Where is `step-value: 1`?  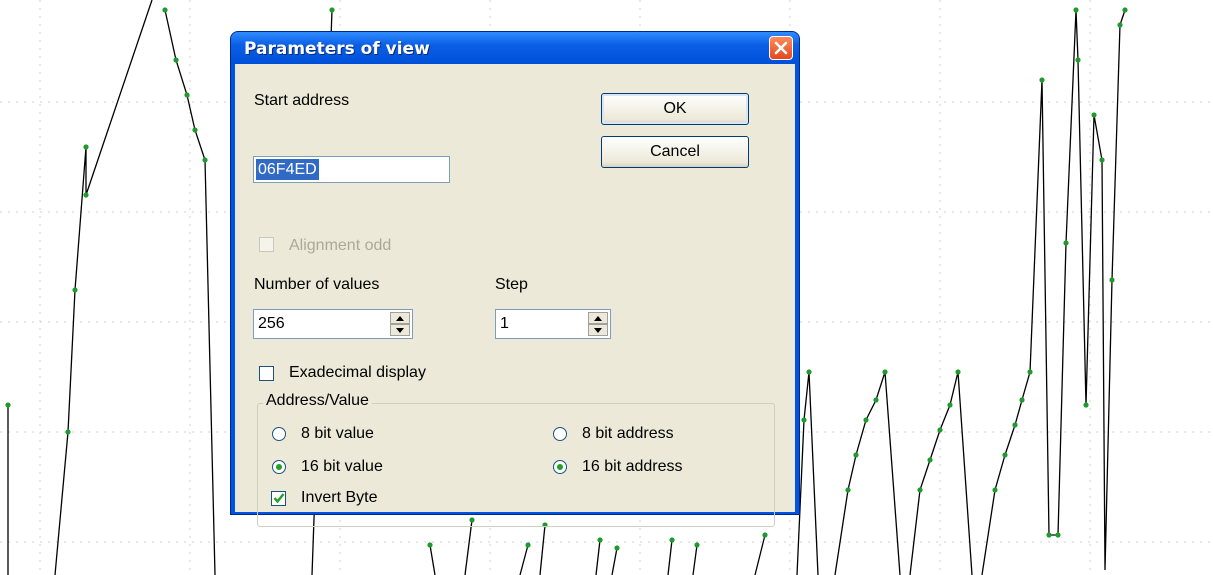 step-value: 1 is located at coordinates (504, 323).